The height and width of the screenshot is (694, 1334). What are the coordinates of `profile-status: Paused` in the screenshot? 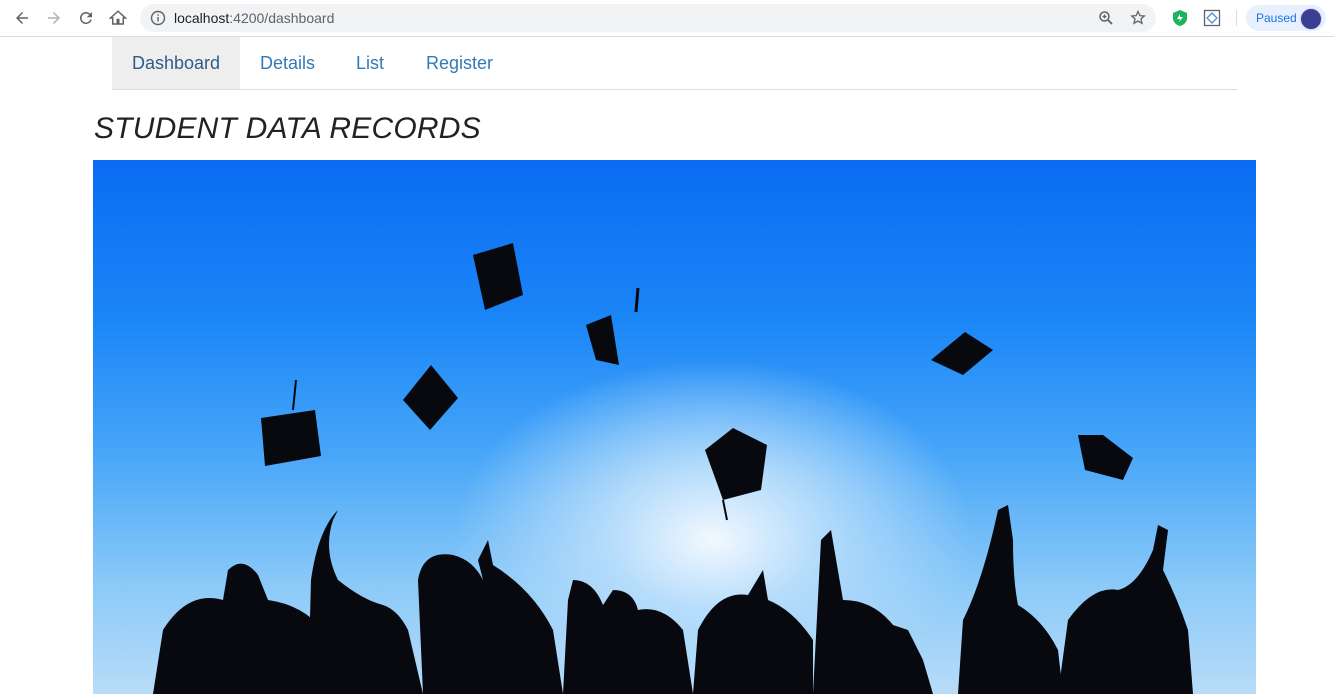 It's located at (1276, 18).